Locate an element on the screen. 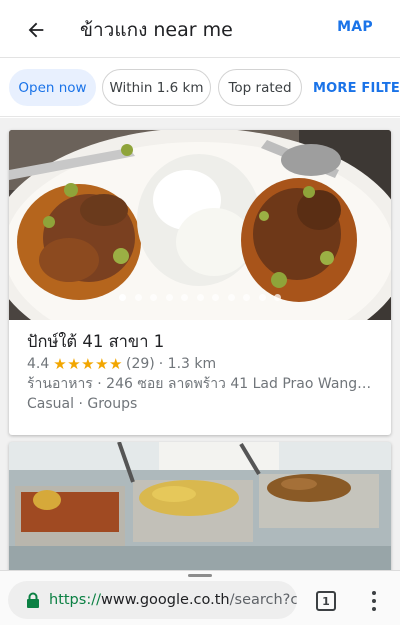 The width and height of the screenshot is (400, 625). review-count: (29) is located at coordinates (140, 364).